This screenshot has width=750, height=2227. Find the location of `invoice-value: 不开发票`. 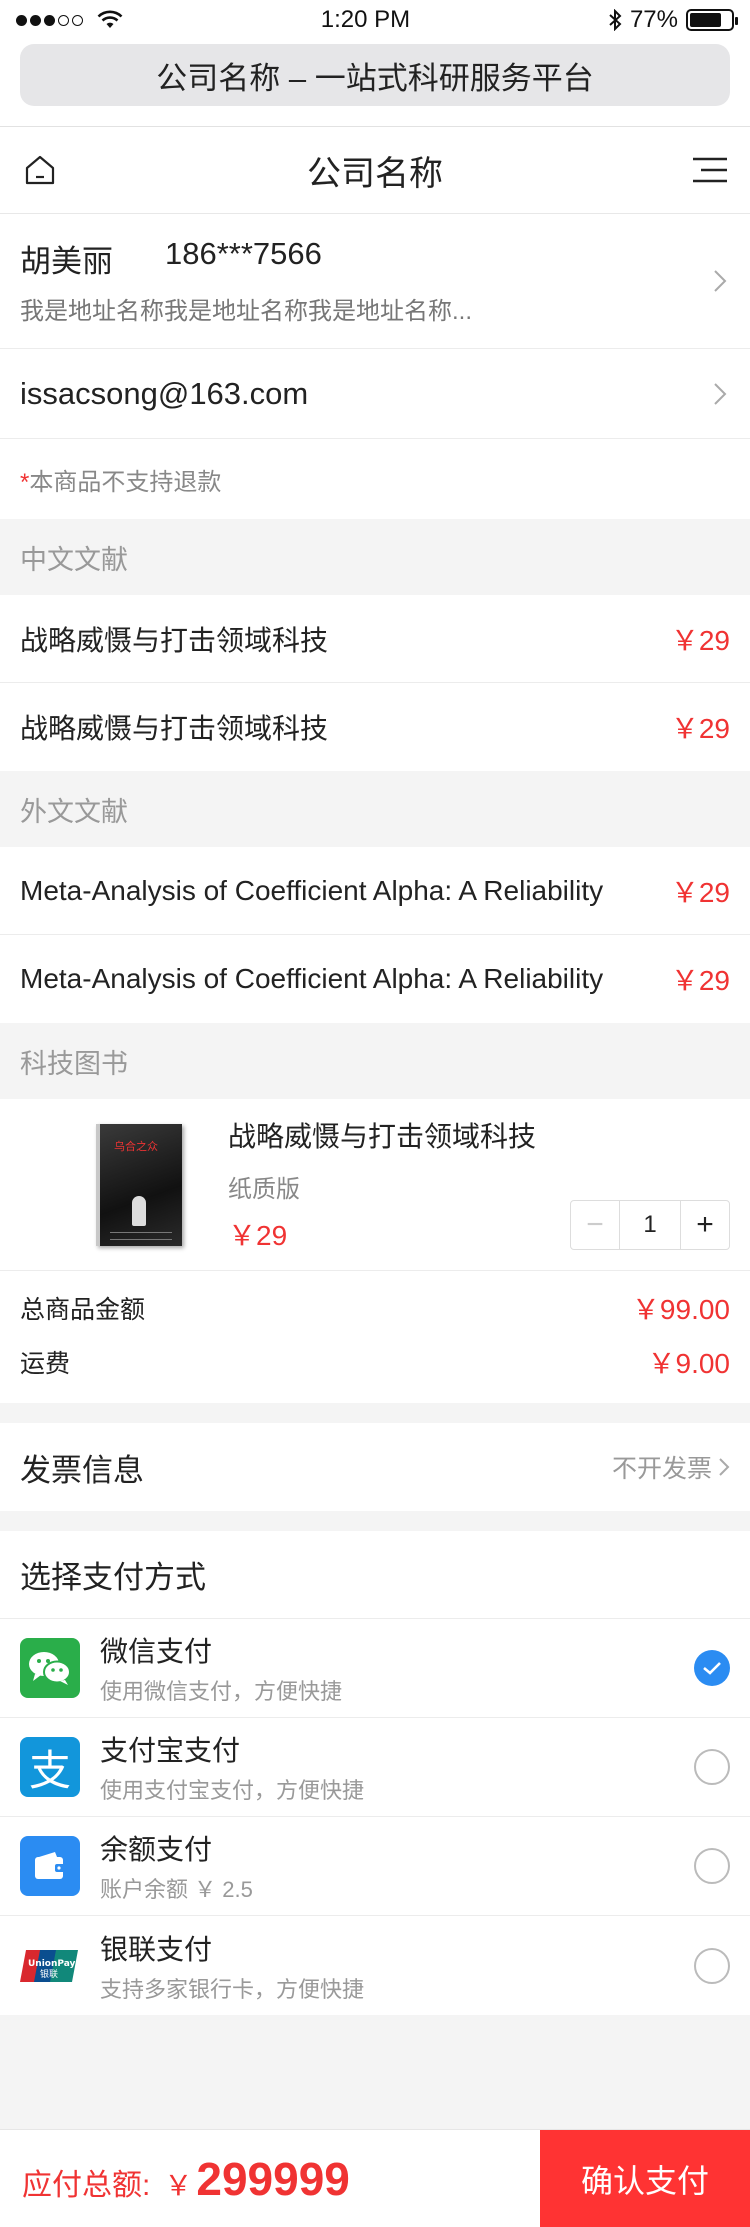

invoice-value: 不开发票 is located at coordinates (671, 1467).